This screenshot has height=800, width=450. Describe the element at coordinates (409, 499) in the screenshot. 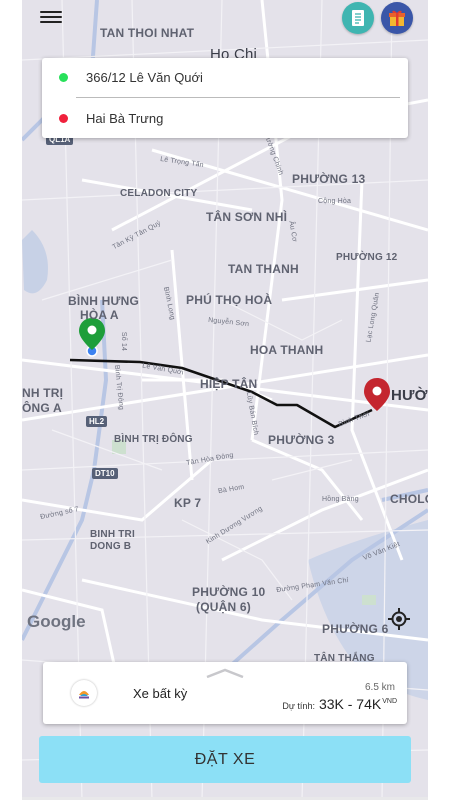

I see `map-label: CHOLO` at that location.